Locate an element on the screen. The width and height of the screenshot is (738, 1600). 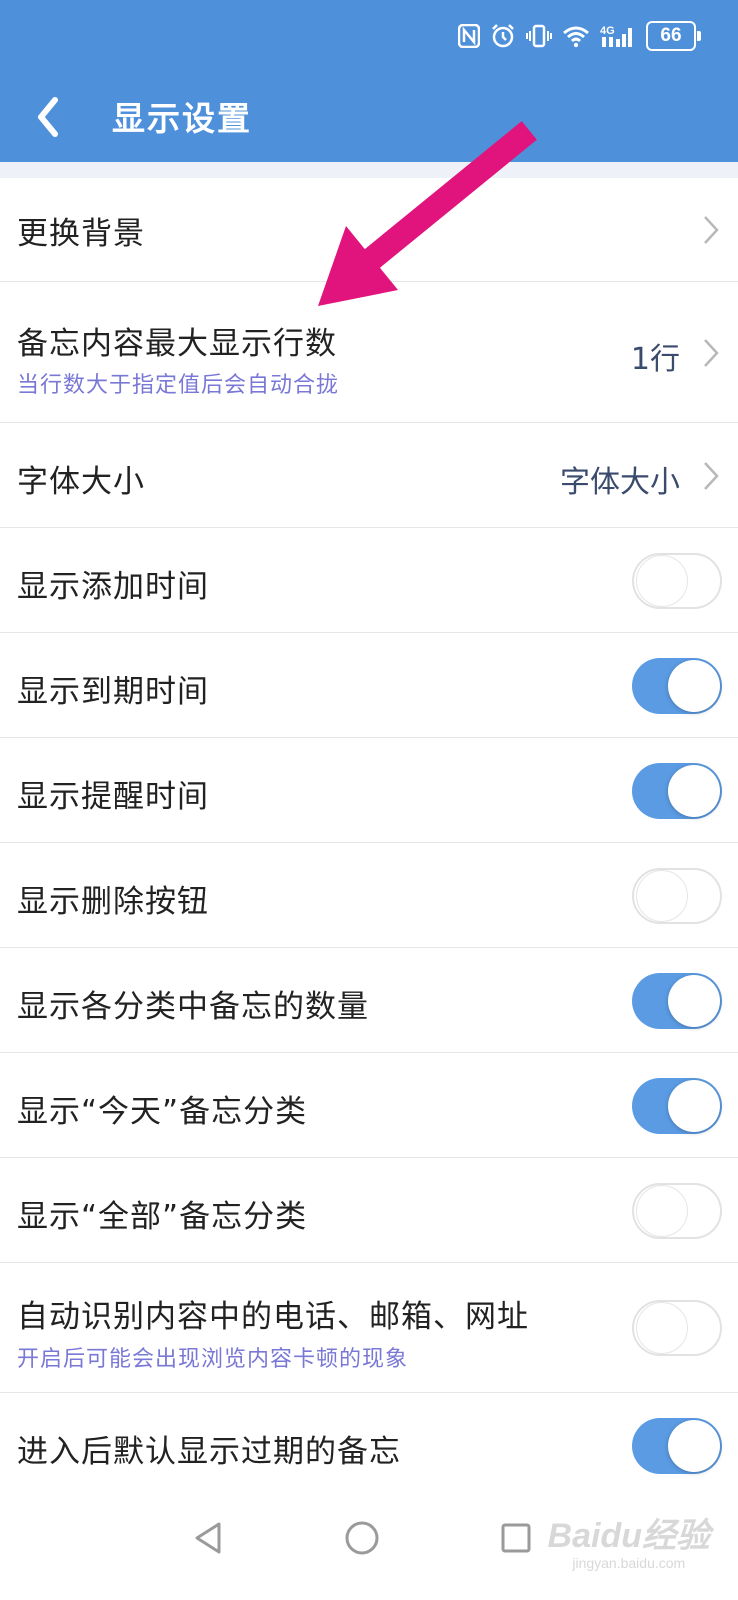
setting-show-expired: 进入后默认显示过期的备忘 is located at coordinates (369, 1445).